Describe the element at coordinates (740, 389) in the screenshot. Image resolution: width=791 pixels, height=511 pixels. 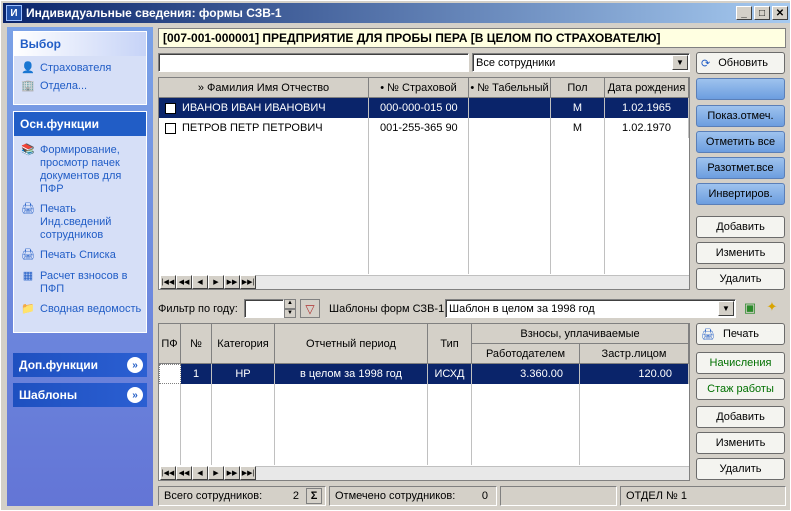
I see `experience-button: Стаж работы` at that location.